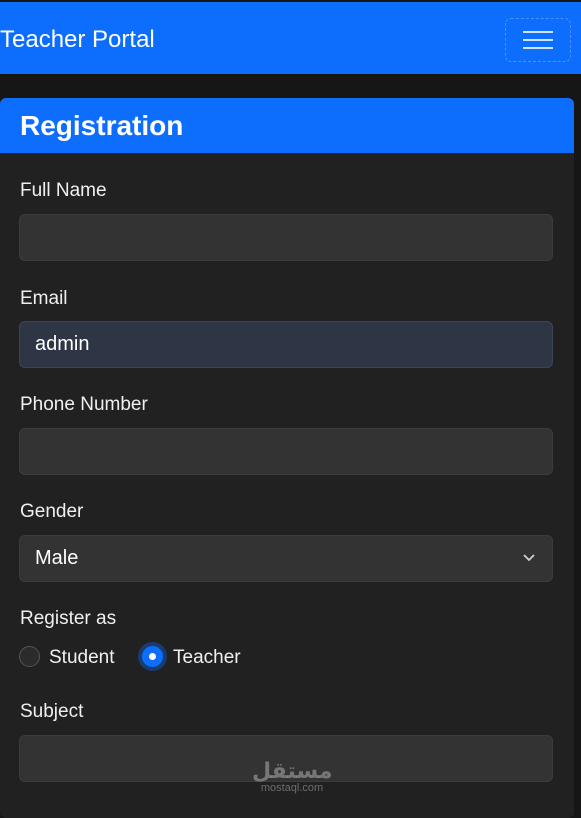 This screenshot has height=818, width=581. What do you see at coordinates (292, 788) in the screenshot?
I see `watermark-latin: mostaql.com` at bounding box center [292, 788].